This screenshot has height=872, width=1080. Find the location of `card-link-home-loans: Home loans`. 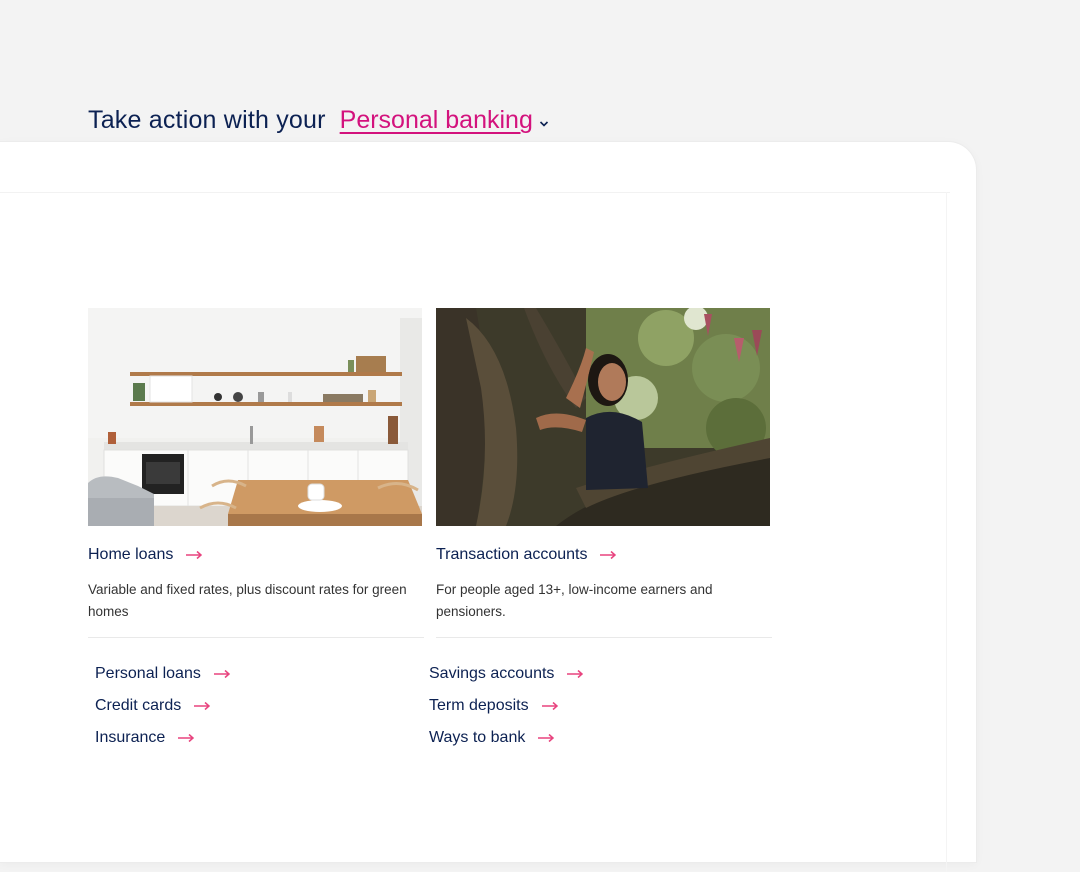

card-link-home-loans: Home loans is located at coordinates (145, 555).